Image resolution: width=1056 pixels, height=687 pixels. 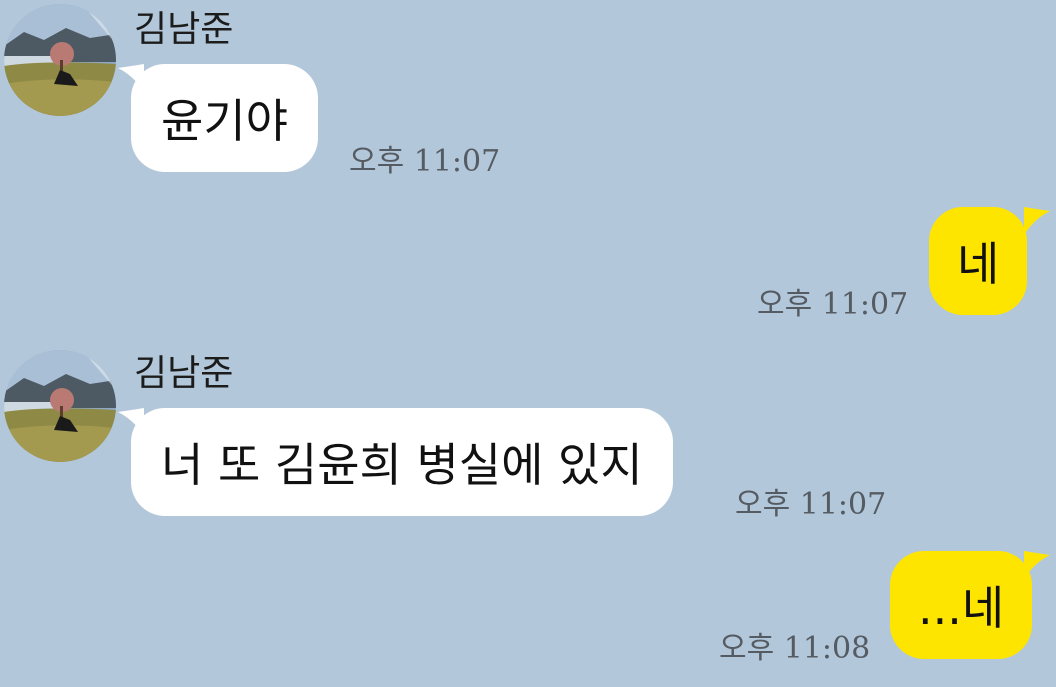 I want to click on message-text: 윤기야, so click(x=224, y=121).